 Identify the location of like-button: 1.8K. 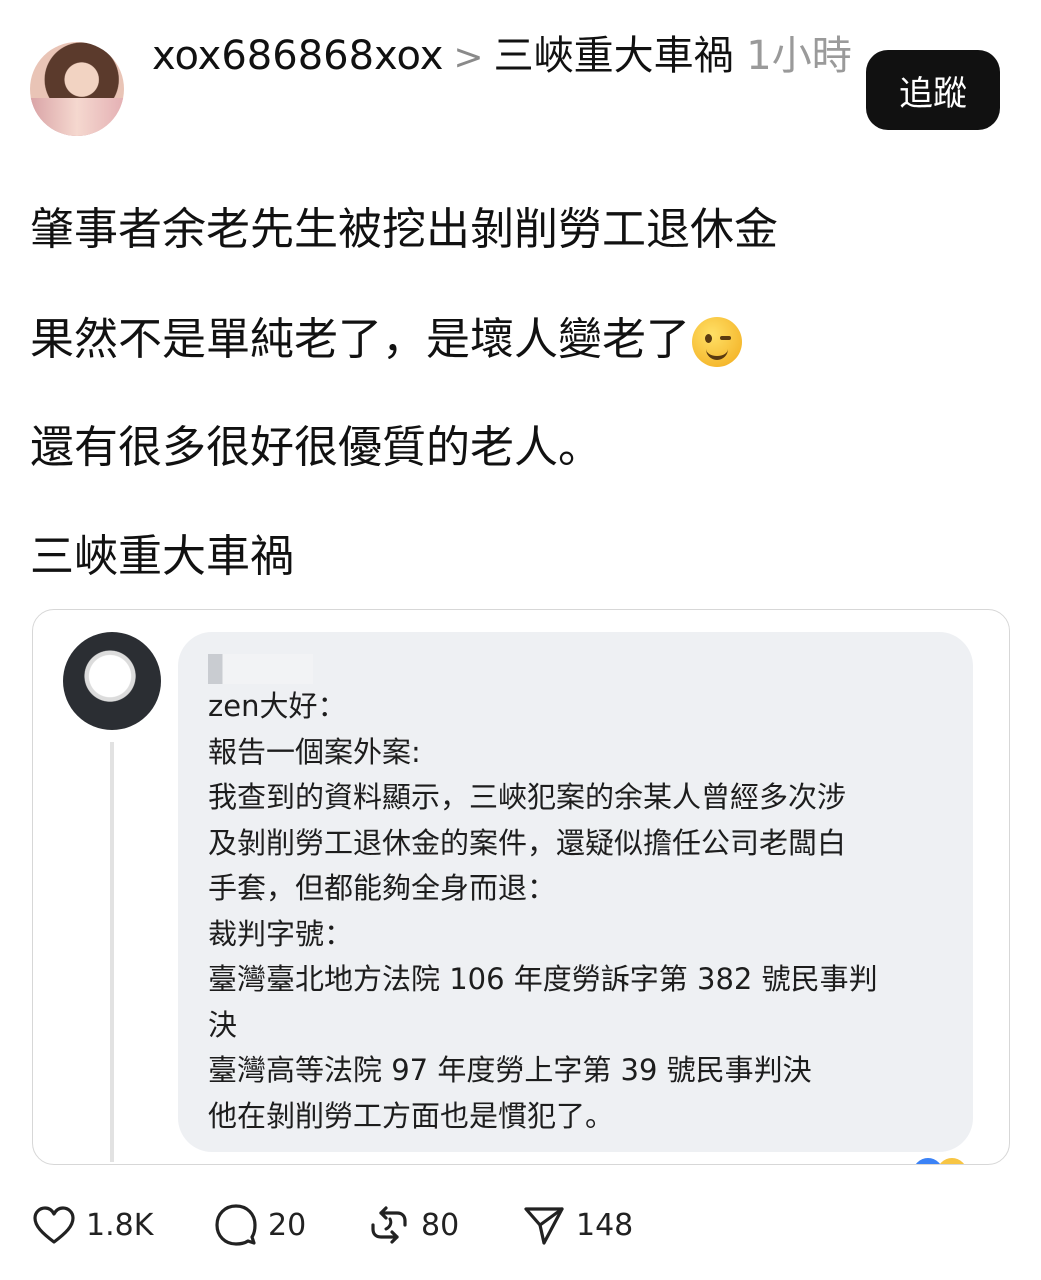
(92, 1225).